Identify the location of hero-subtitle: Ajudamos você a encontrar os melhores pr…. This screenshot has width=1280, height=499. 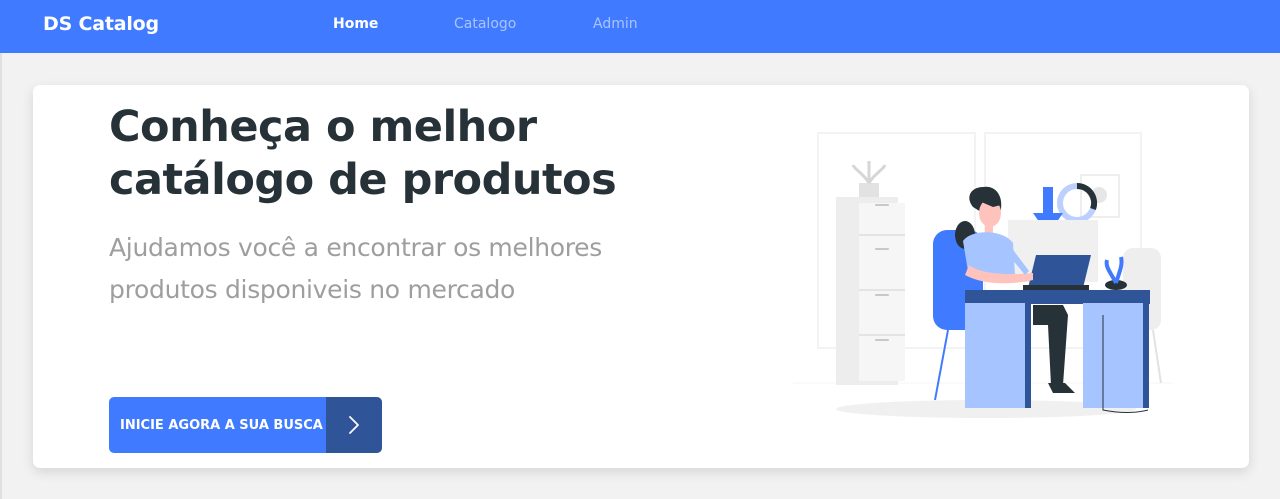
(355, 268).